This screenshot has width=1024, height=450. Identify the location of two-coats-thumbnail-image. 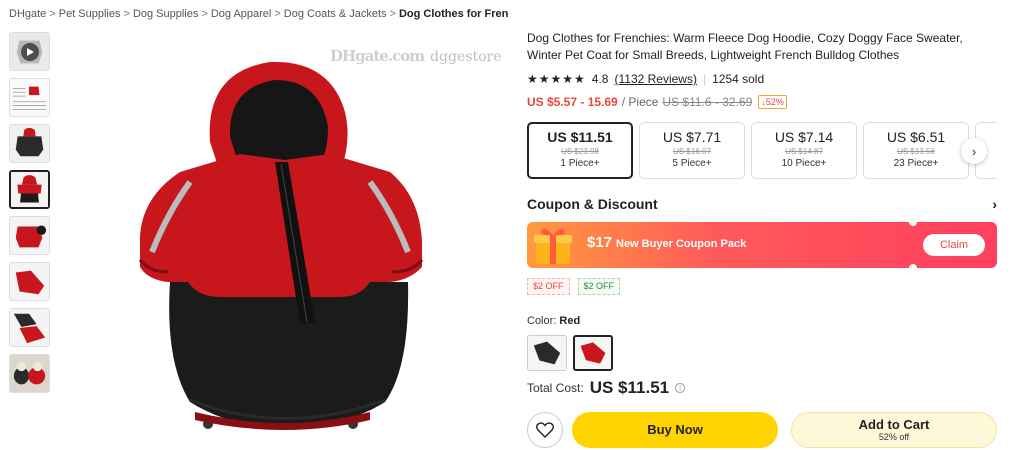
(29, 327).